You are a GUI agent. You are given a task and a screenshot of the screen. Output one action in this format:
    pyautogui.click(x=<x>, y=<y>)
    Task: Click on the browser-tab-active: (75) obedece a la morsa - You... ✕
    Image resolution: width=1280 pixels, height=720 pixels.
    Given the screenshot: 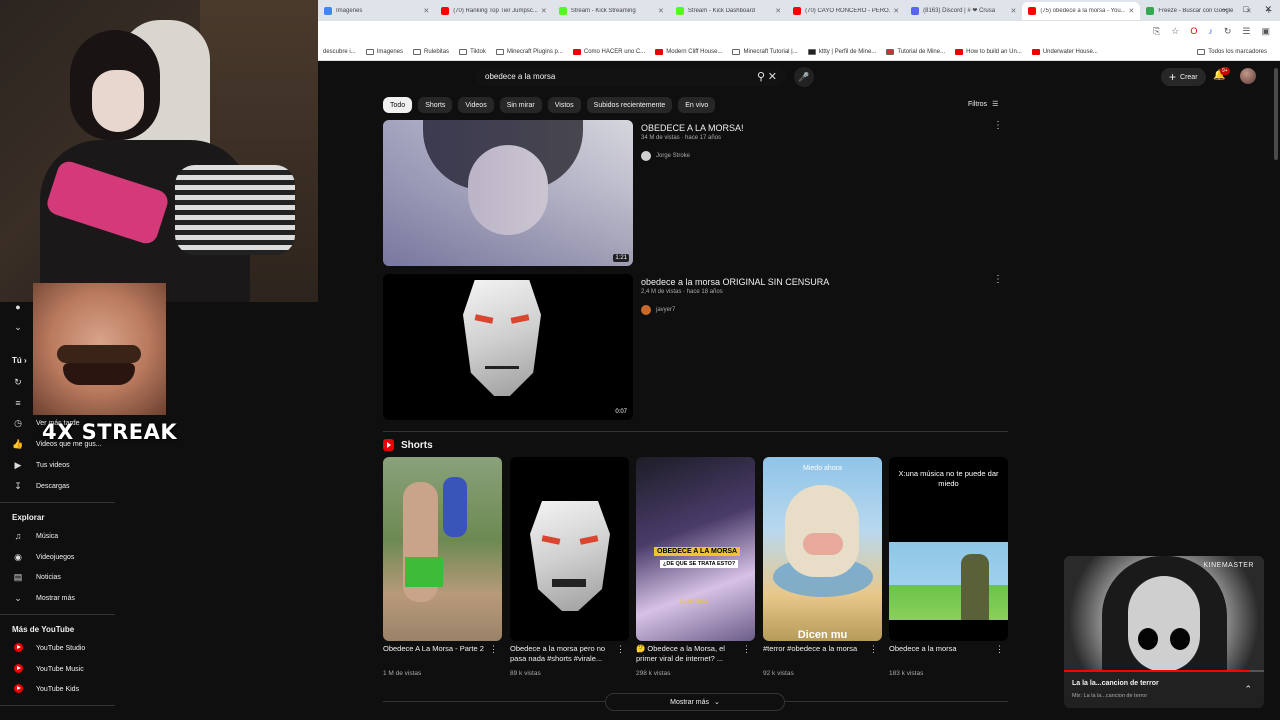 What is the action you would take?
    pyautogui.click(x=1081, y=10)
    